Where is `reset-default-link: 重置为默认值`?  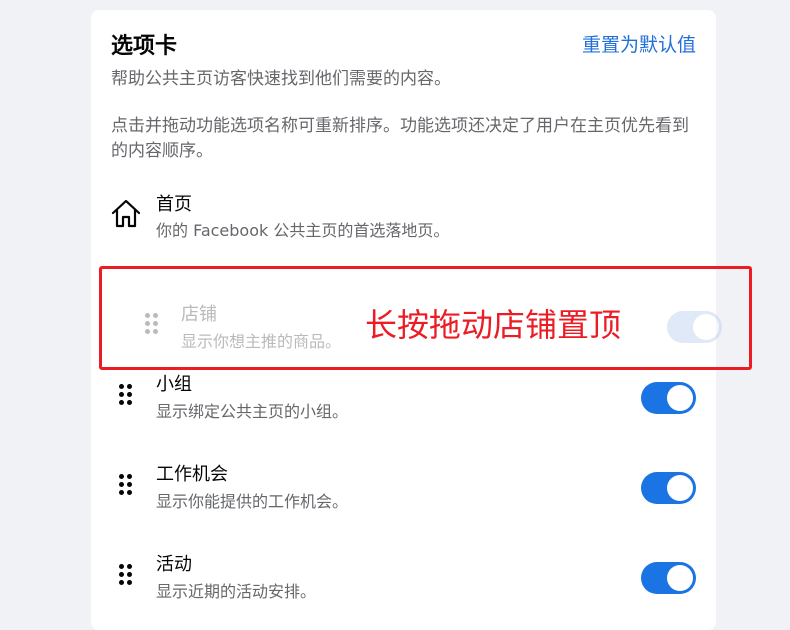
reset-default-link: 重置为默认值 is located at coordinates (639, 43).